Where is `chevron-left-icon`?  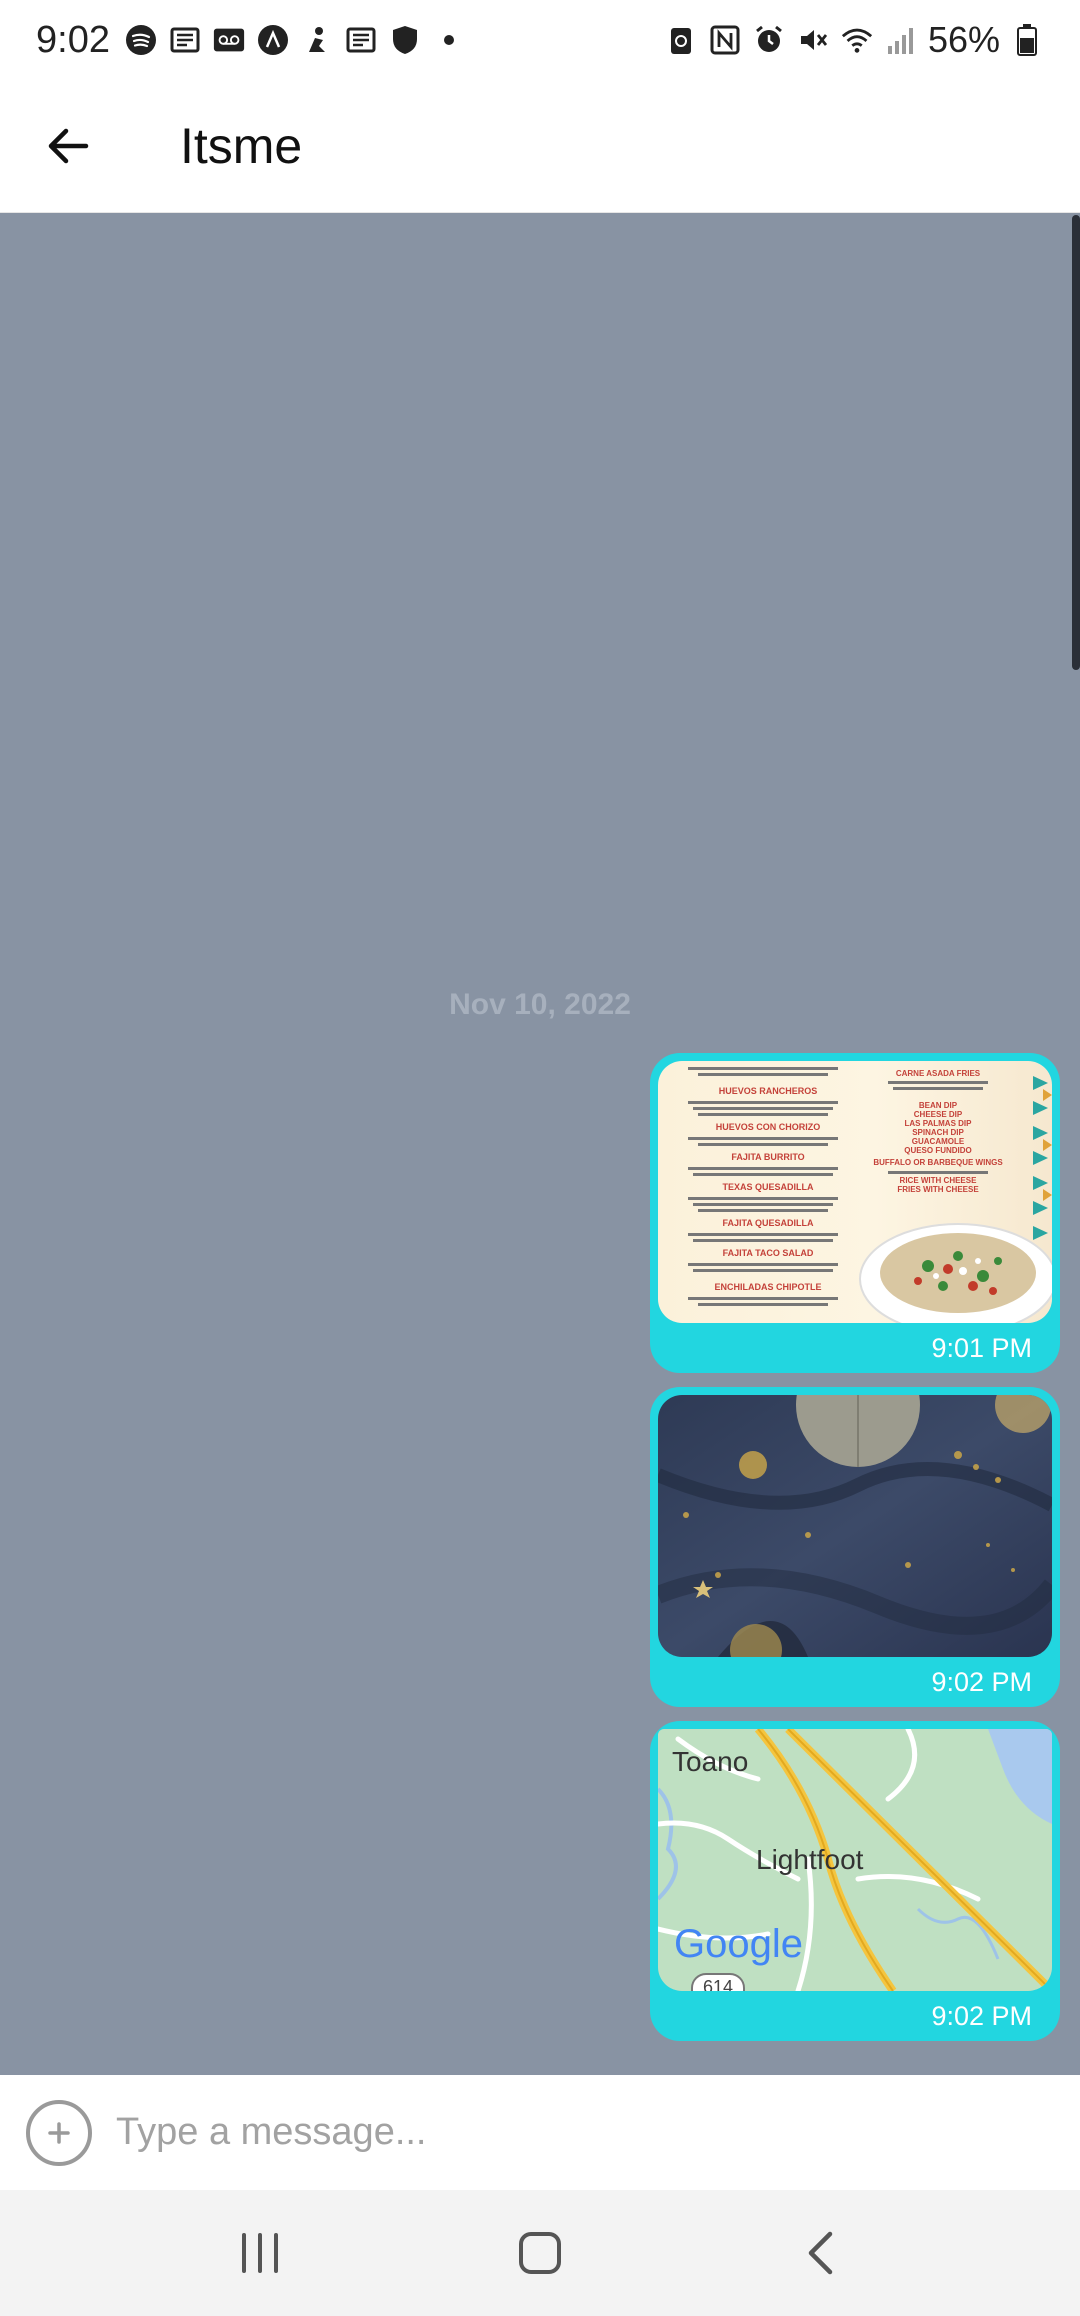 chevron-left-icon is located at coordinates (820, 2253).